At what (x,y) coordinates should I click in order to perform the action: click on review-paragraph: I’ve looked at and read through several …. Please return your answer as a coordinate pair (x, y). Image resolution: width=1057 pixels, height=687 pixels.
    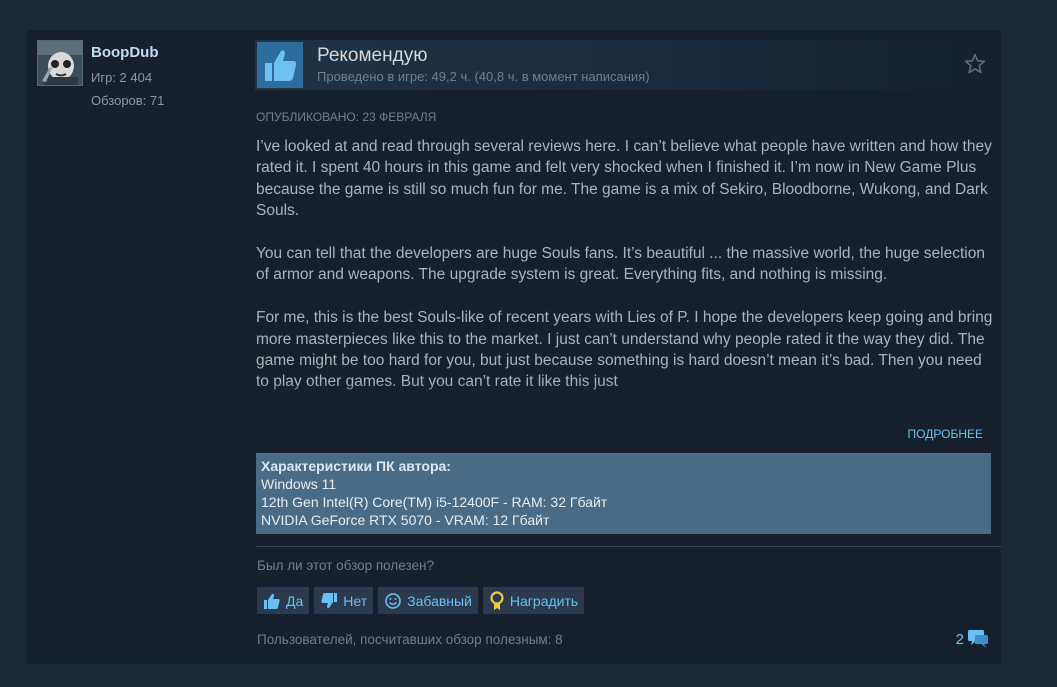
    Looking at the image, I should click on (624, 179).